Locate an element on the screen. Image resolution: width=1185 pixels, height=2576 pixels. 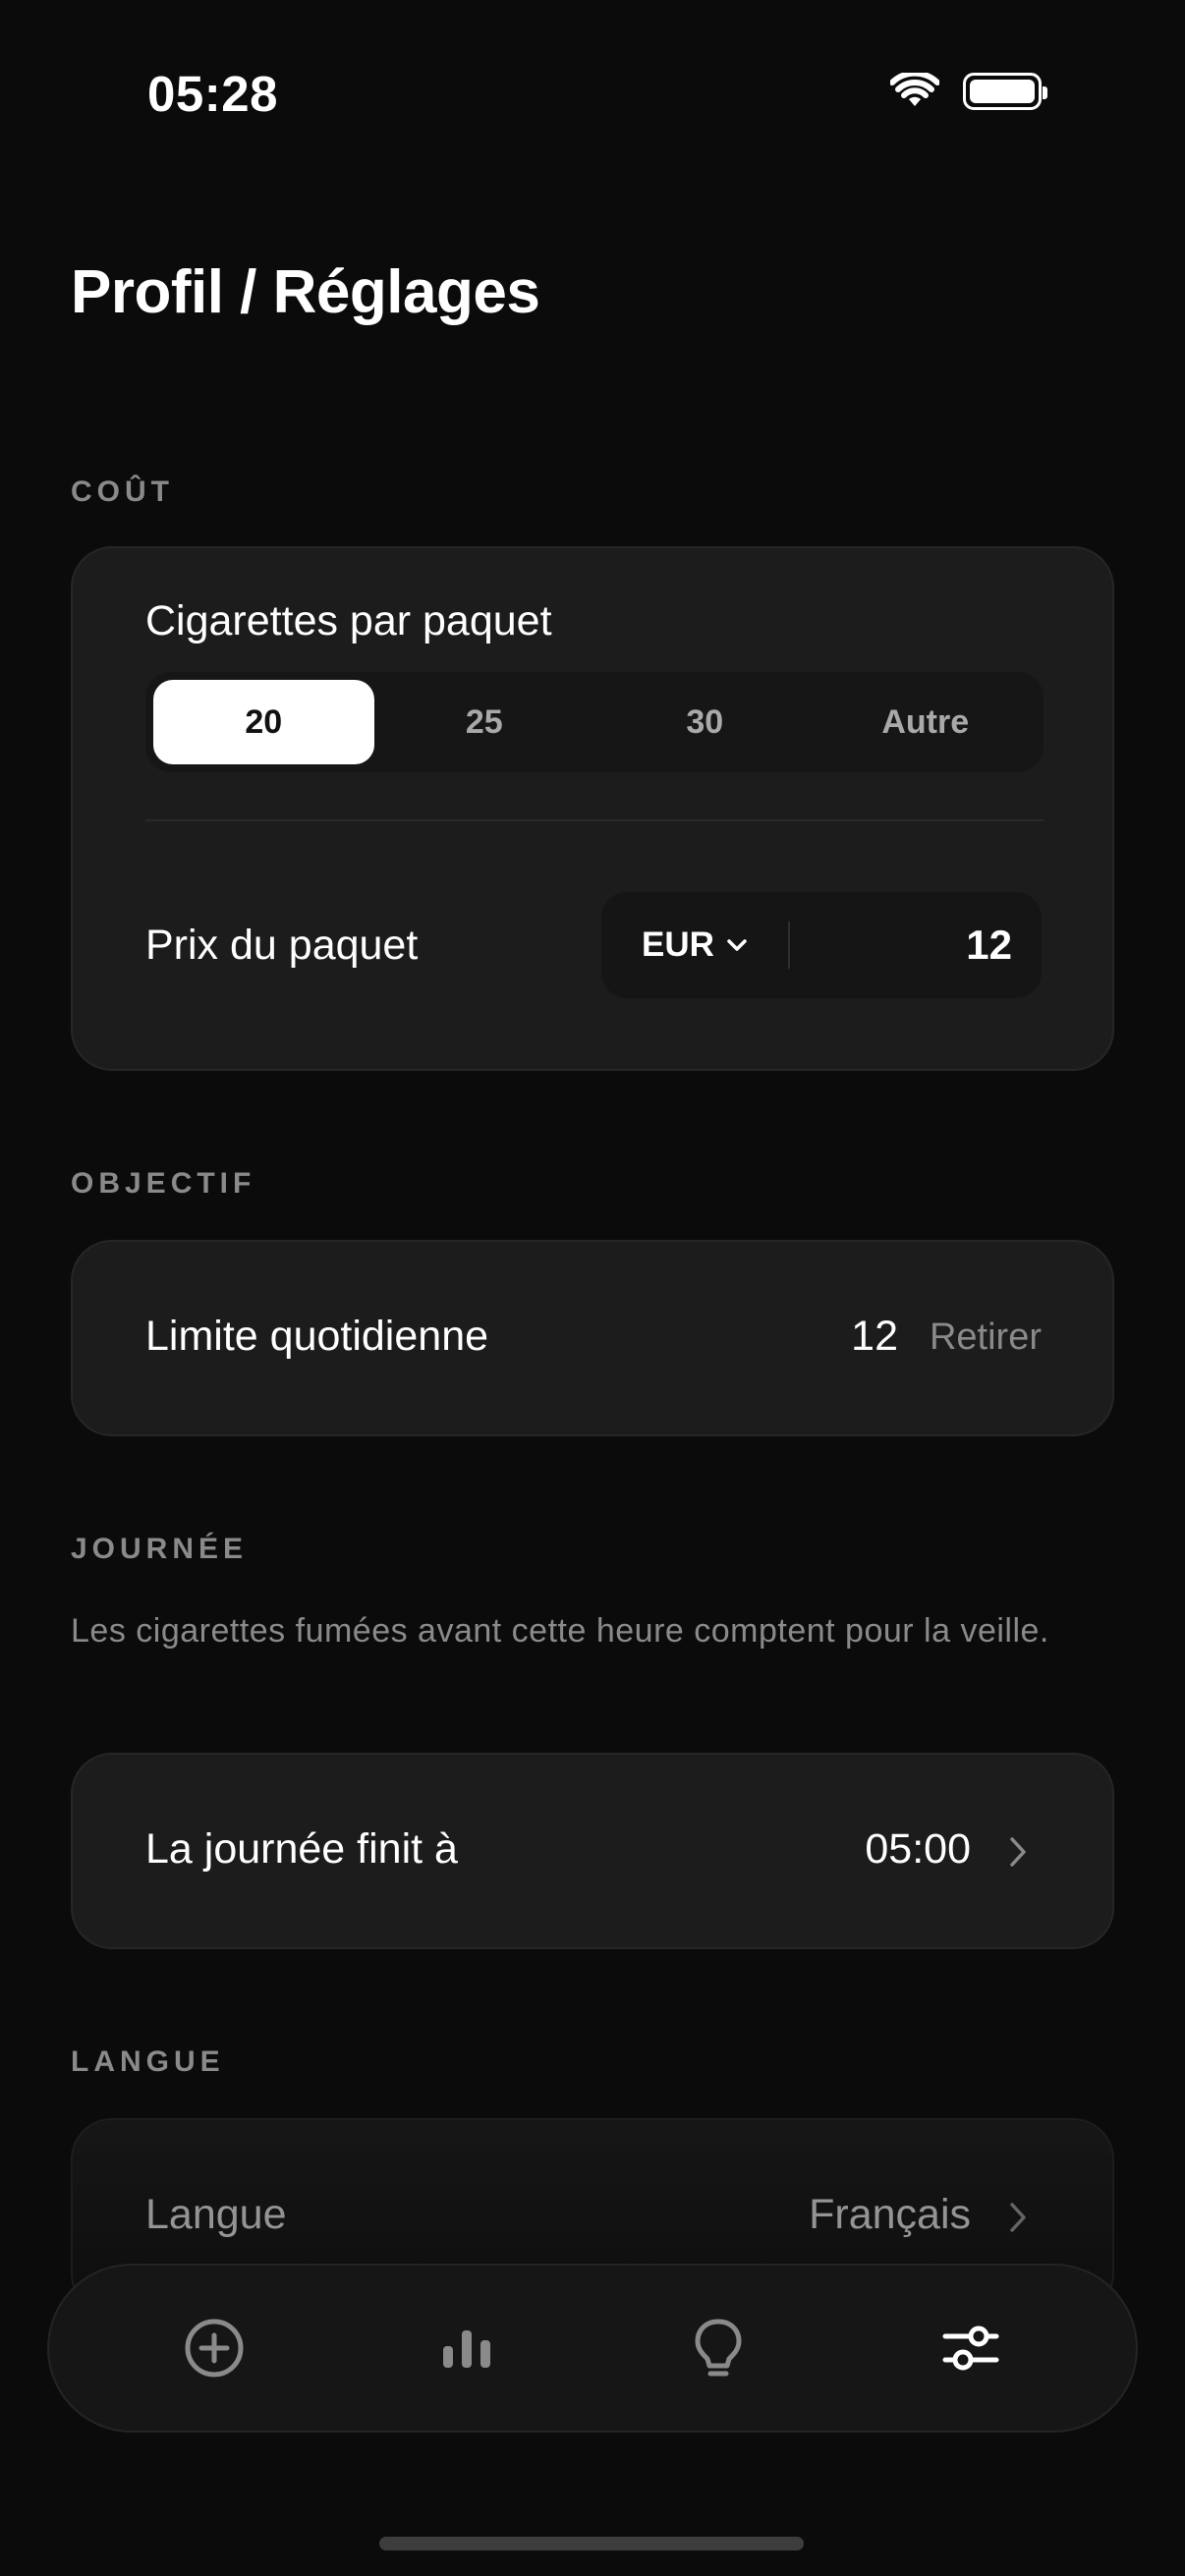
section-label-cost: COÛT is located at coordinates (123, 492).